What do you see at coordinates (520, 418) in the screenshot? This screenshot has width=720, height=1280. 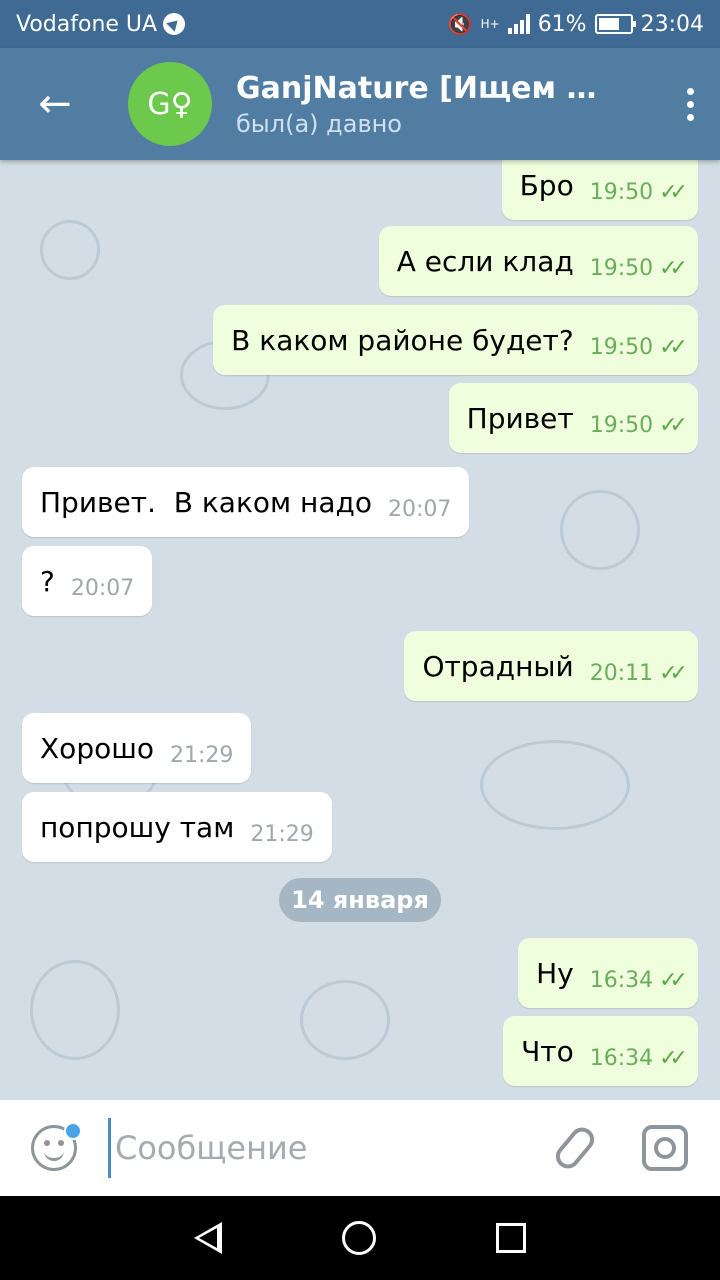 I see `message-text: Привет` at bounding box center [520, 418].